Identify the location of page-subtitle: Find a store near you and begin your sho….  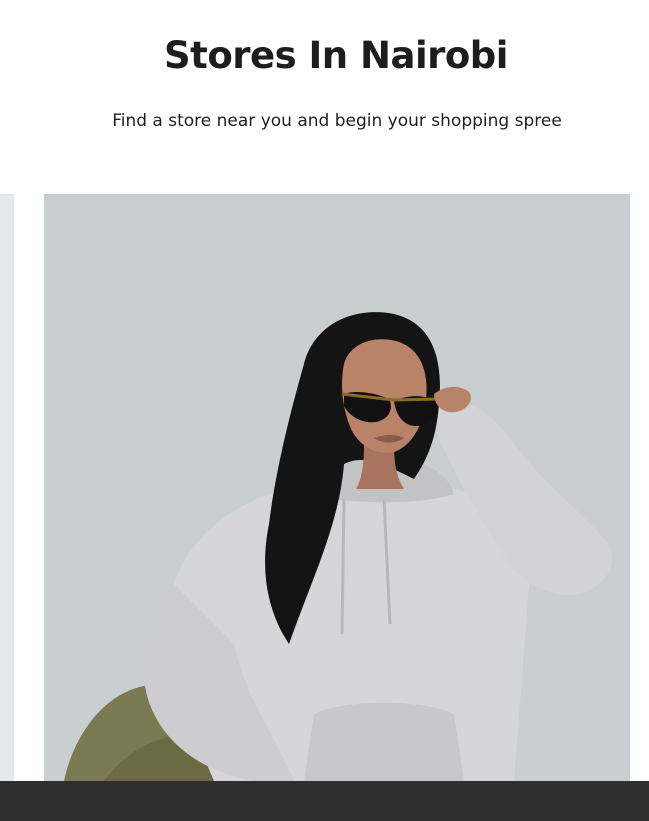
(337, 121).